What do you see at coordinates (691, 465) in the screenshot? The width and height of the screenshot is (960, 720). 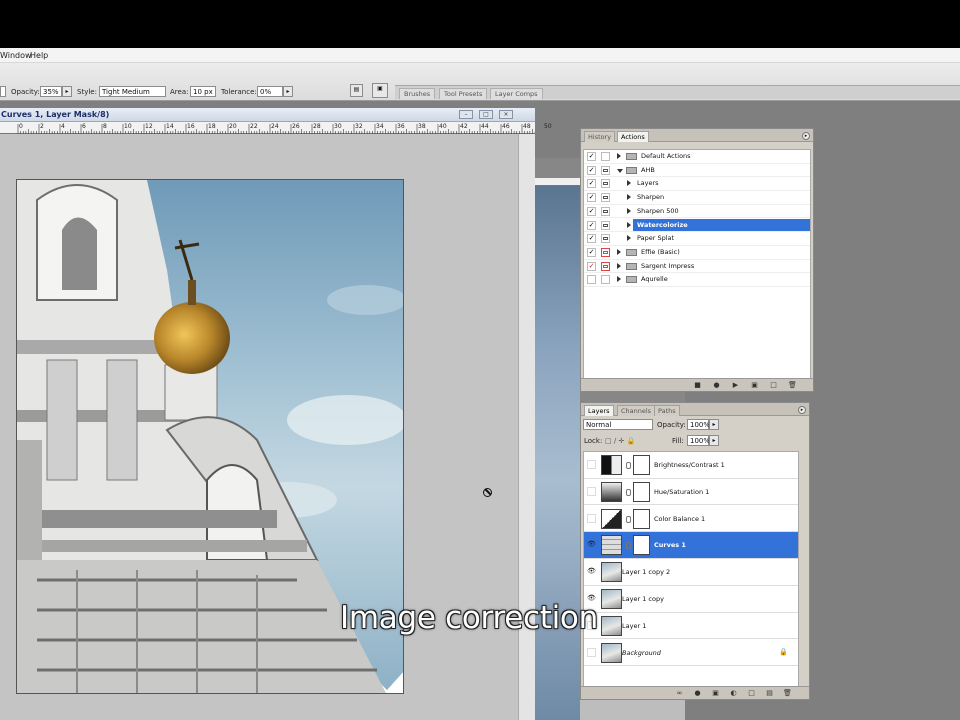 I see `layer-row: Brightness/Contrast 1` at bounding box center [691, 465].